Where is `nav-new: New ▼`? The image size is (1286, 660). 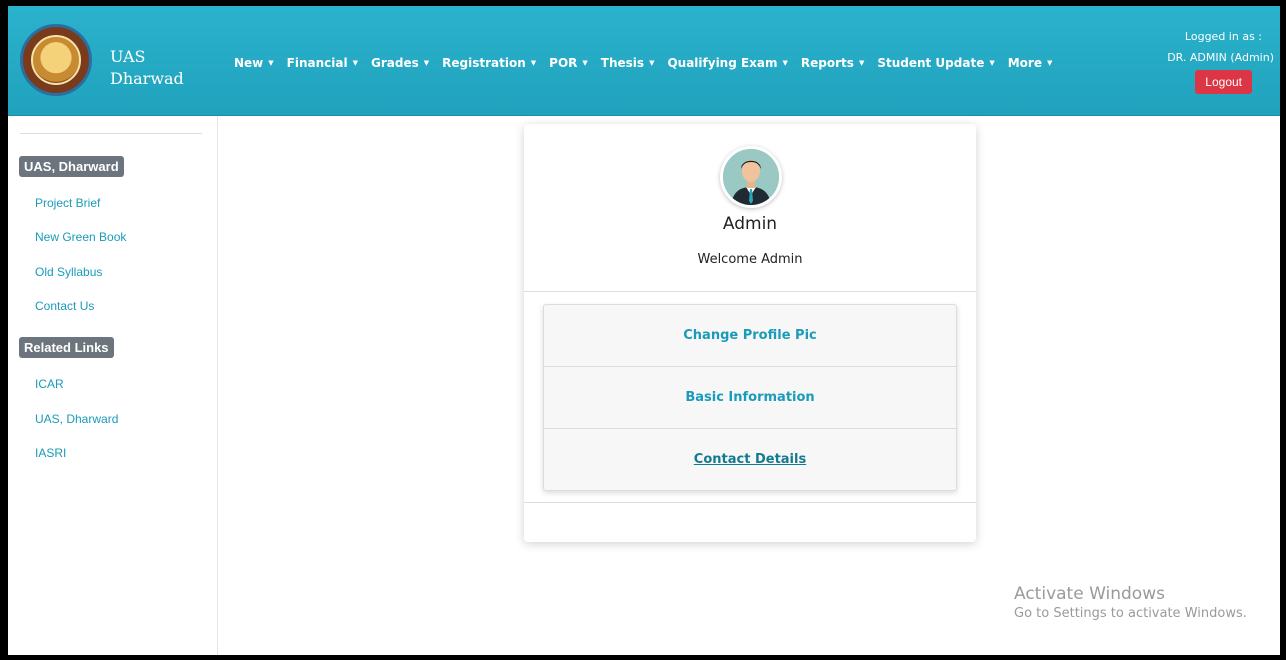
nav-new: New ▼ is located at coordinates (254, 63).